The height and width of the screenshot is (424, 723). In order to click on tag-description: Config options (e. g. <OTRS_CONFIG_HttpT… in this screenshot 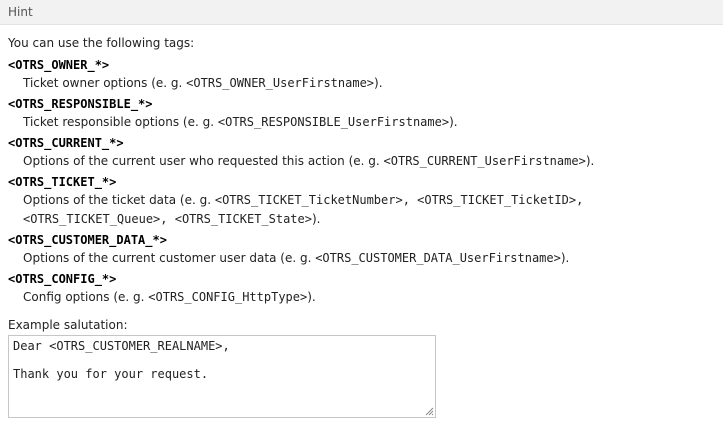, I will do `click(361, 297)`.